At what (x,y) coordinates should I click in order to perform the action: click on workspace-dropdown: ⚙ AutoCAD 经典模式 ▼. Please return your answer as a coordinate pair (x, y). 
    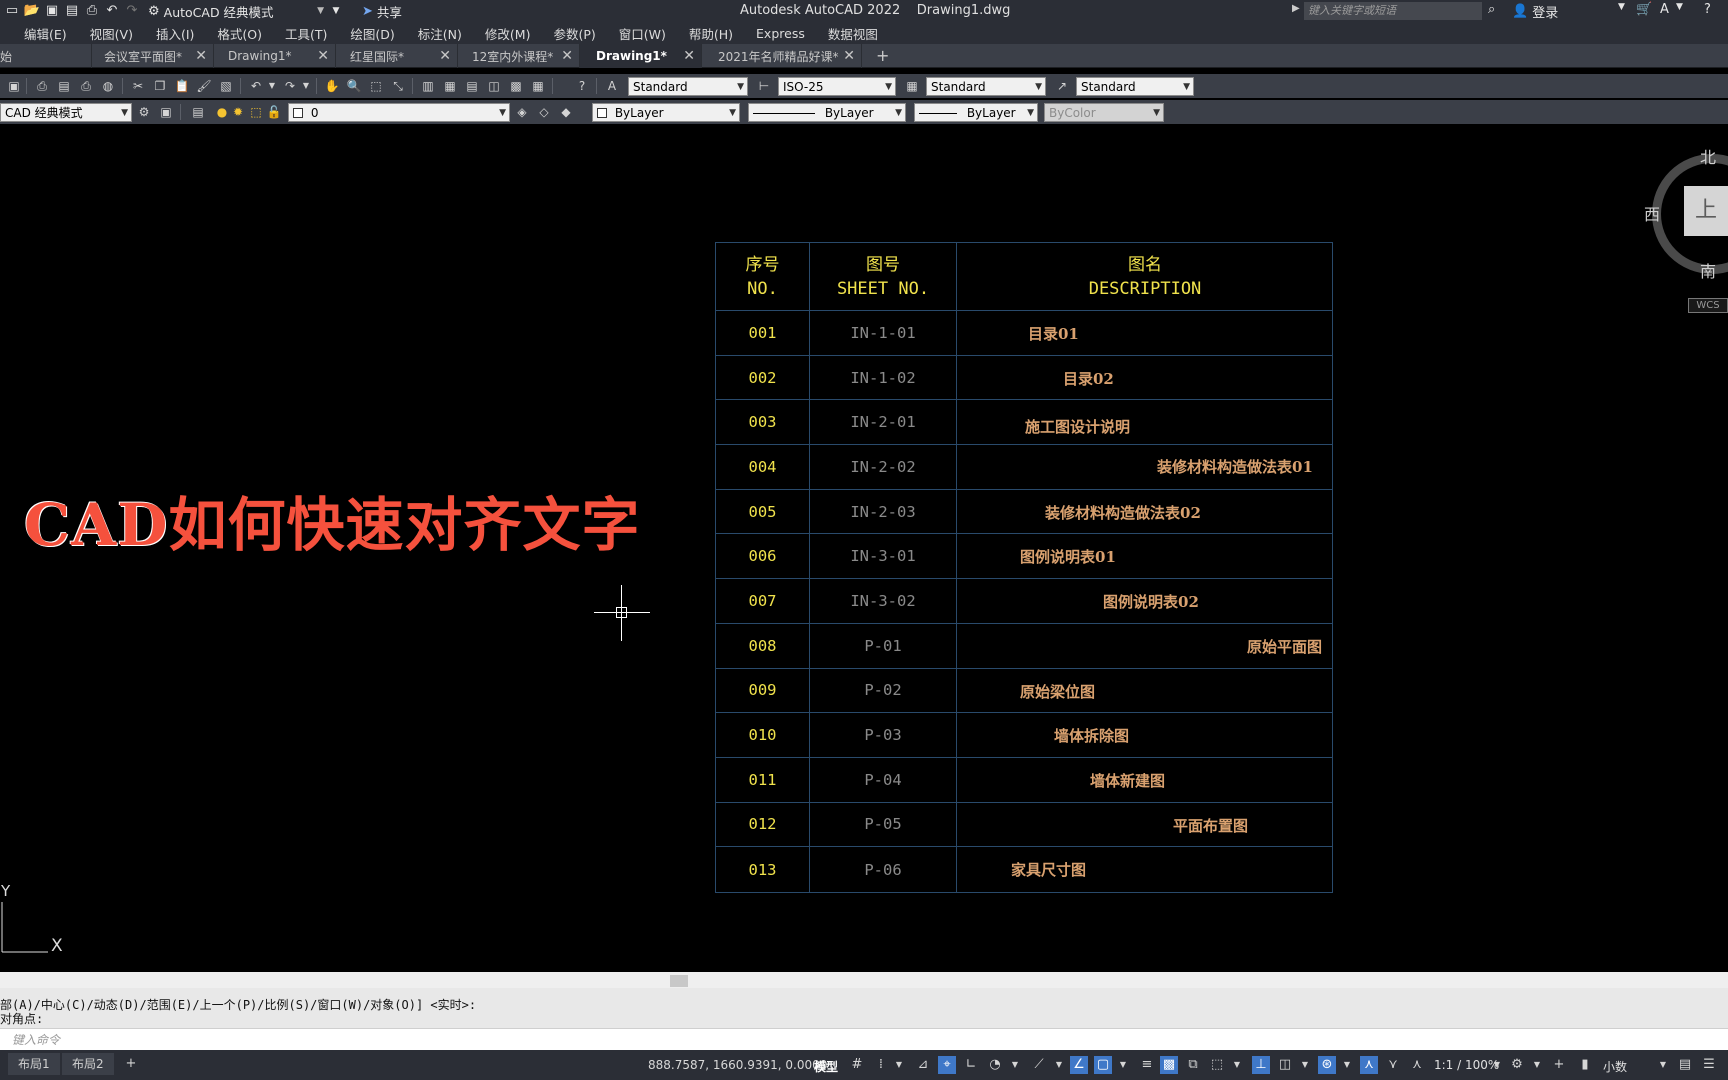
    Looking at the image, I should click on (236, 11).